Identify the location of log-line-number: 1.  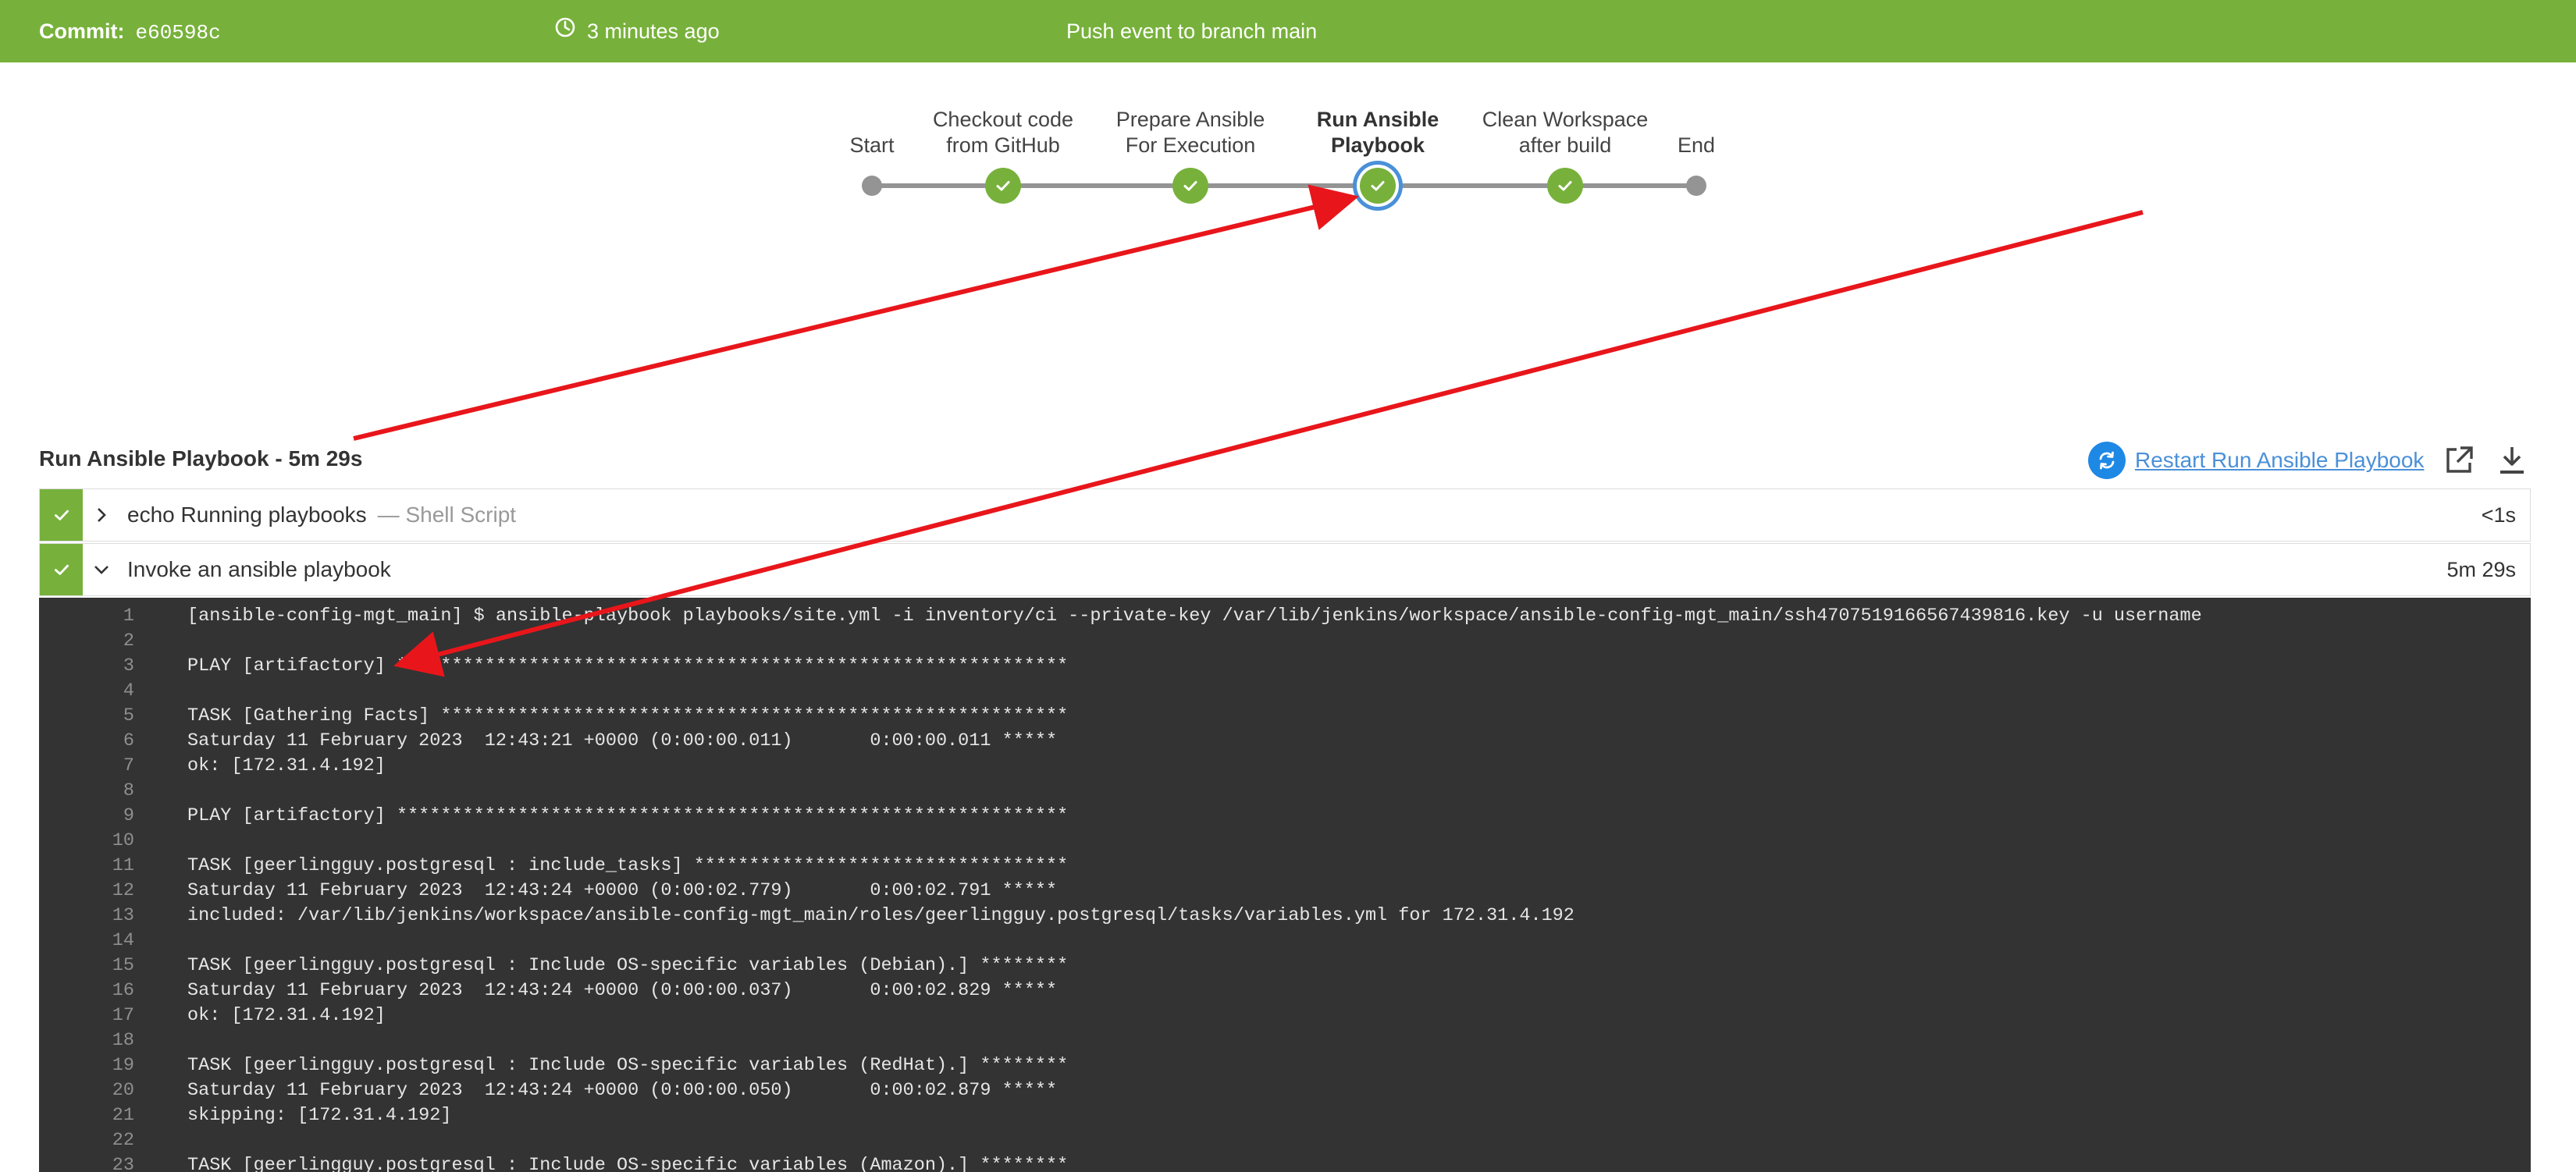
(86, 617).